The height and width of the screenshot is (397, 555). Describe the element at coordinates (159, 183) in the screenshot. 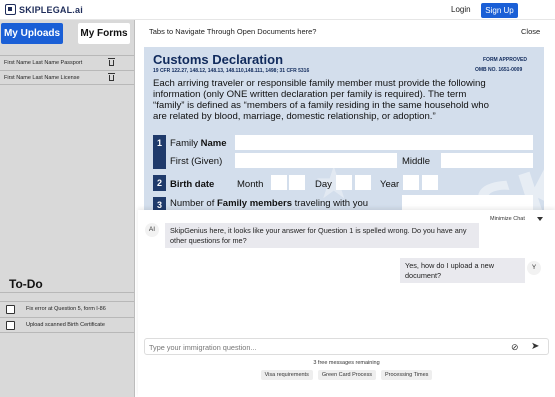

I see `question-2-number: 2` at that location.